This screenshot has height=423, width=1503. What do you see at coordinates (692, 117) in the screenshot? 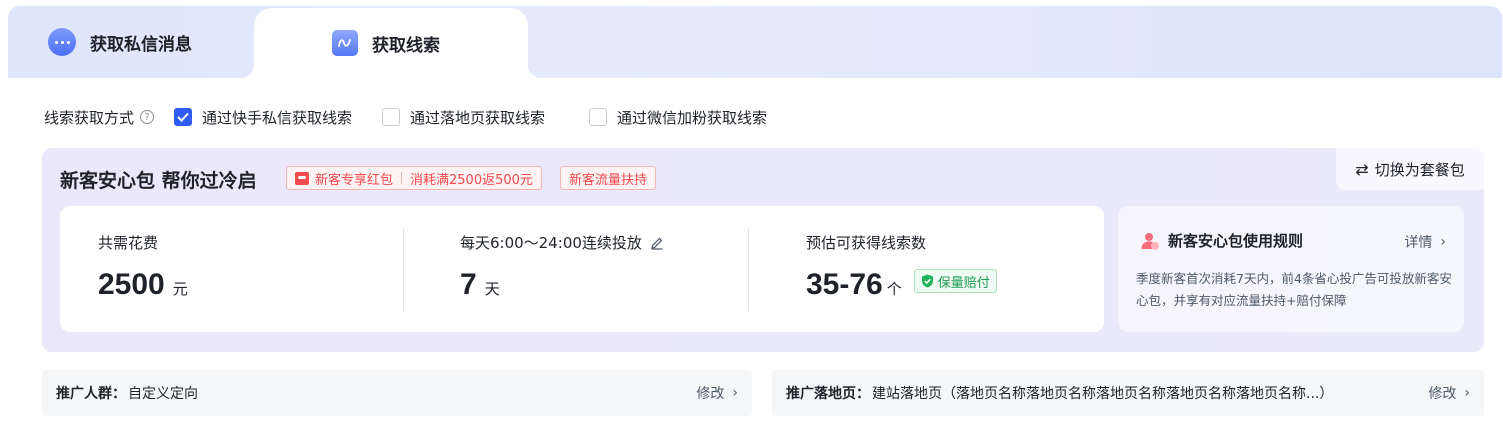
I see `option-label: 通过微信加粉获取线索` at bounding box center [692, 117].